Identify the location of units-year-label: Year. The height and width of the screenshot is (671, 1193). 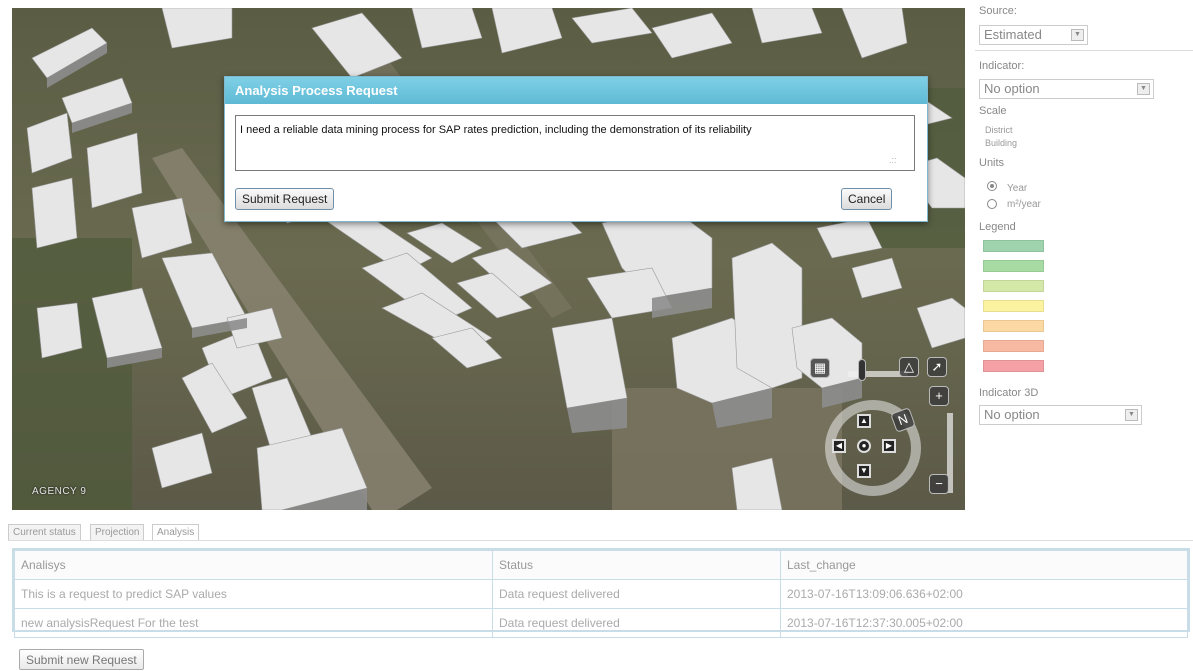
(1017, 188).